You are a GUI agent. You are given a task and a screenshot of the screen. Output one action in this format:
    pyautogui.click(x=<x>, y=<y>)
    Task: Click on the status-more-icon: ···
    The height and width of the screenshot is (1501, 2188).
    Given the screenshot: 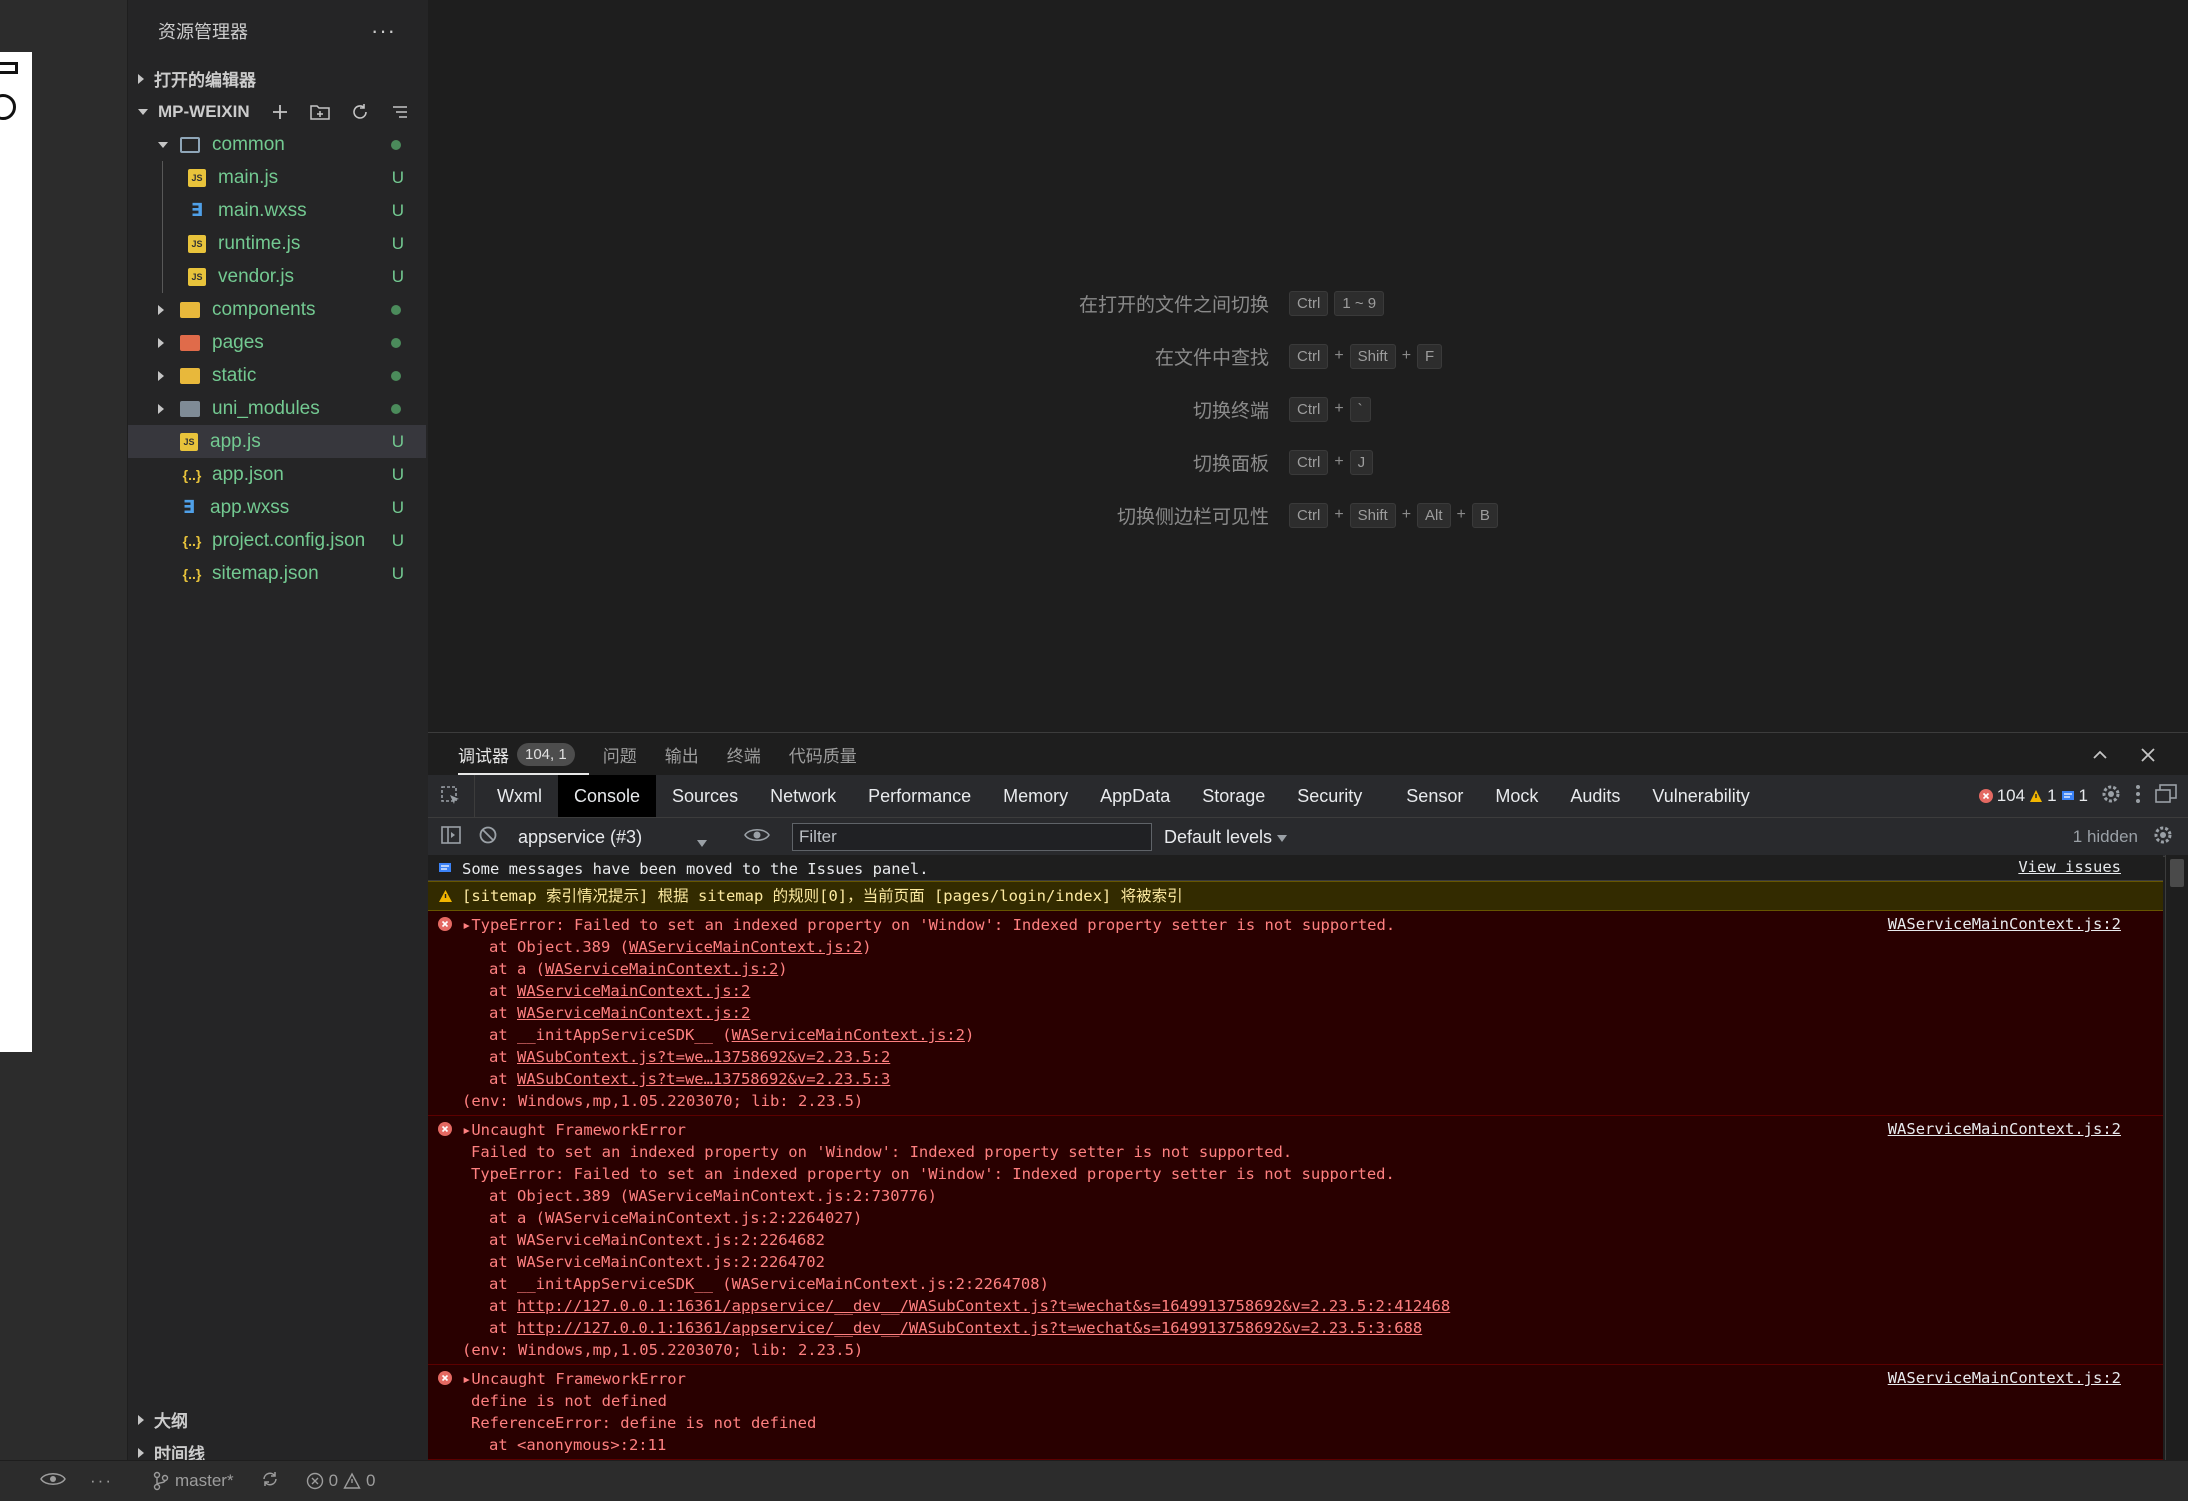 What is the action you would take?
    pyautogui.click(x=101, y=1481)
    